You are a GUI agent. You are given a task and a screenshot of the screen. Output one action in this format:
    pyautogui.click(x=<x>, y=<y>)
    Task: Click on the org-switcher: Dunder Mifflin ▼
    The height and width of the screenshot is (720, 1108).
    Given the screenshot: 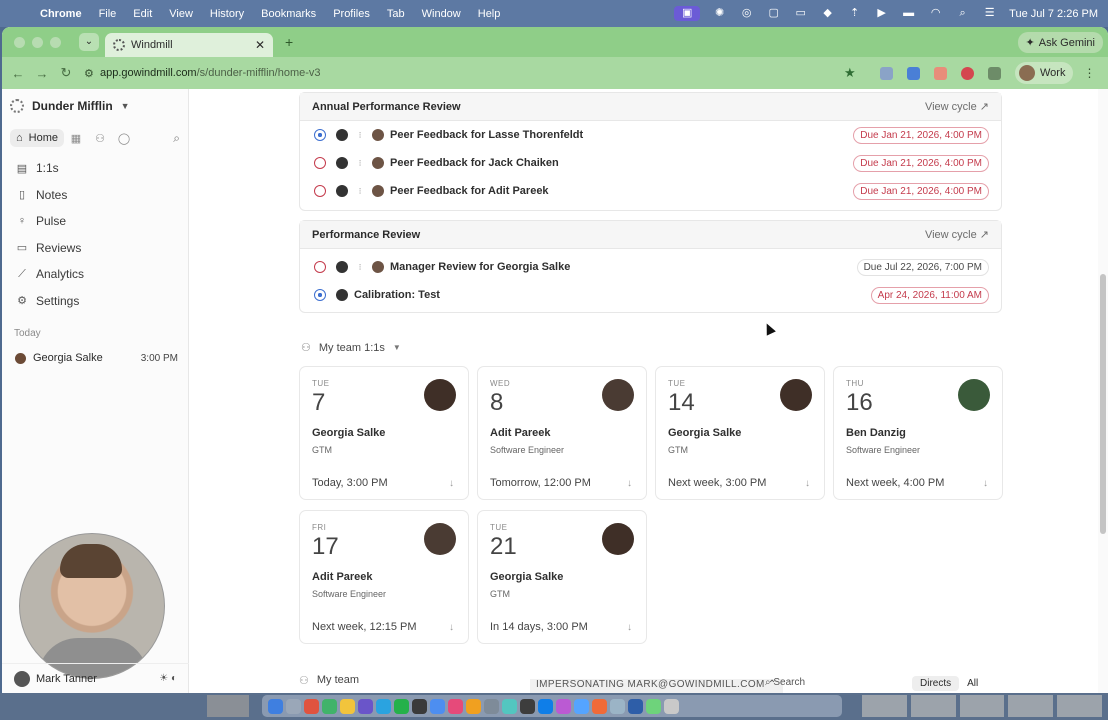 What is the action you would take?
    pyautogui.click(x=95, y=106)
    